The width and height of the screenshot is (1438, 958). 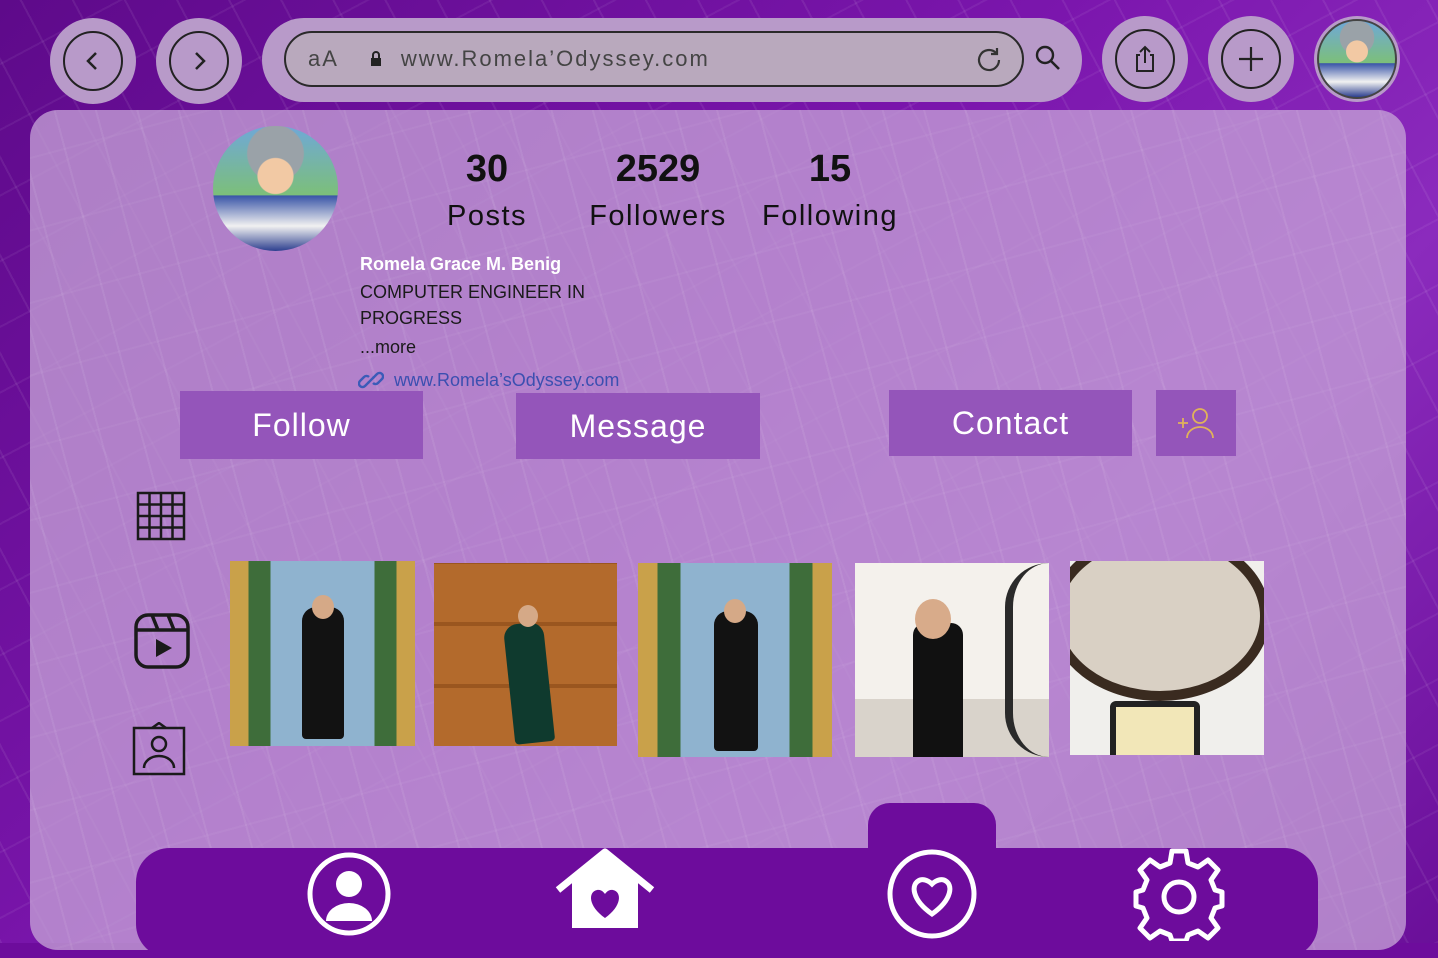 I want to click on bio-line: PROGRESS, so click(x=411, y=318).